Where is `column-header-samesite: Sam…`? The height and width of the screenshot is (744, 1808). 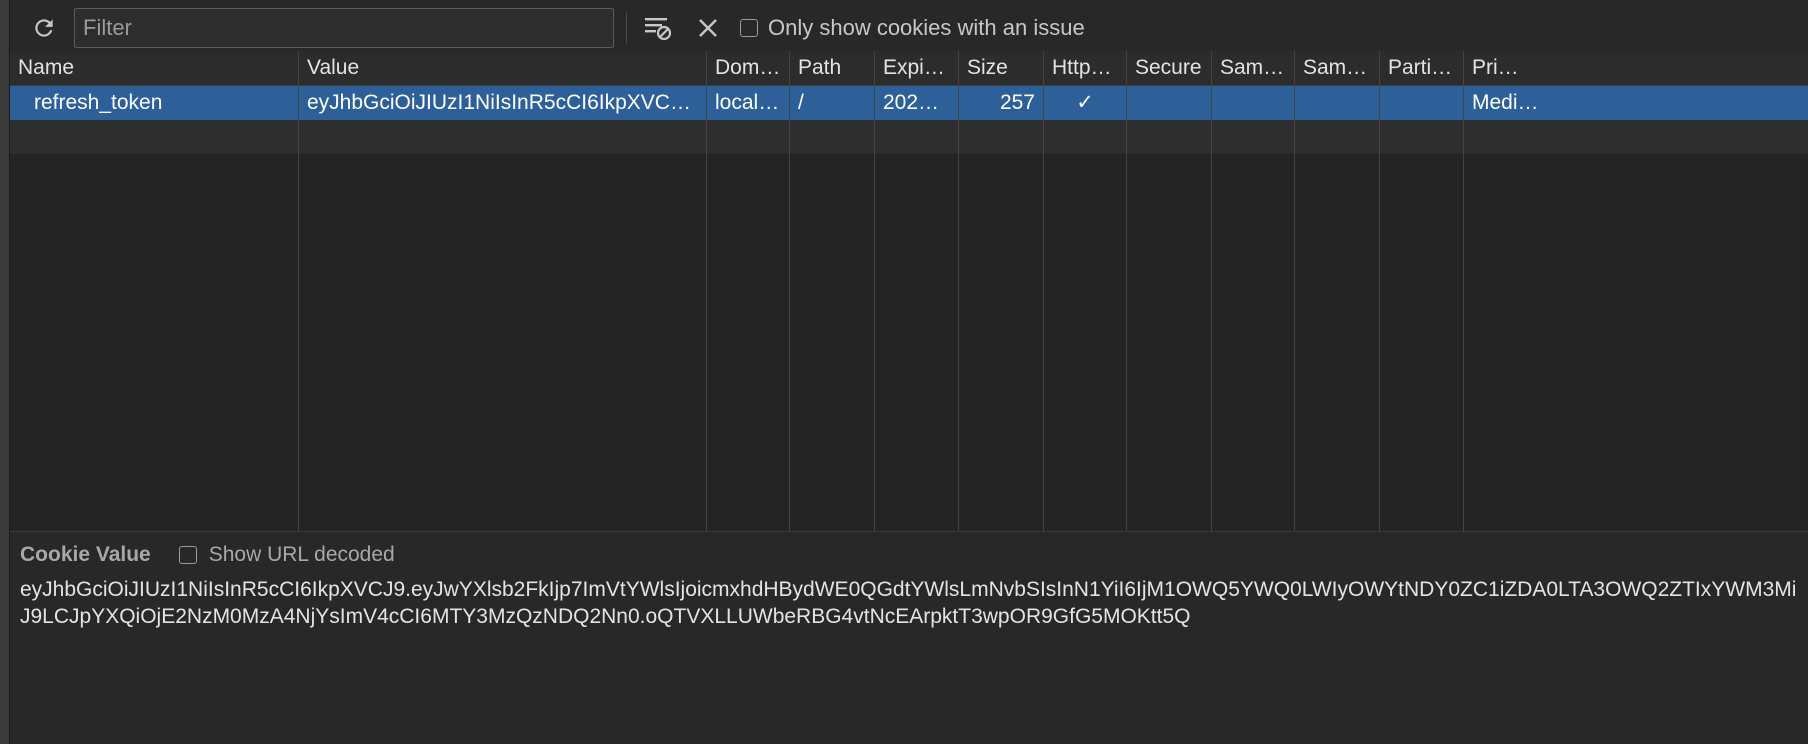 column-header-samesite: Sam… is located at coordinates (1253, 68).